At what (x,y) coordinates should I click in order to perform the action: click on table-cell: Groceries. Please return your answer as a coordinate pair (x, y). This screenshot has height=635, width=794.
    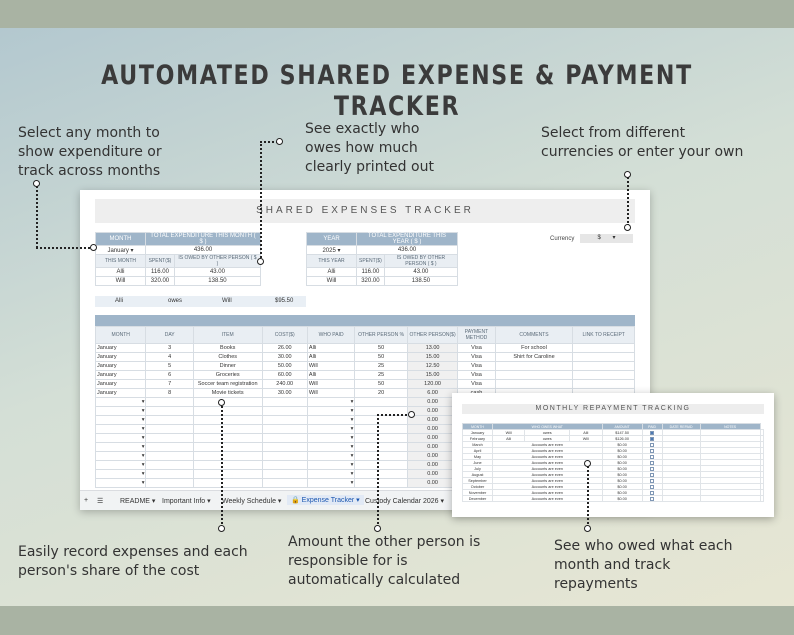
    Looking at the image, I should click on (227, 375).